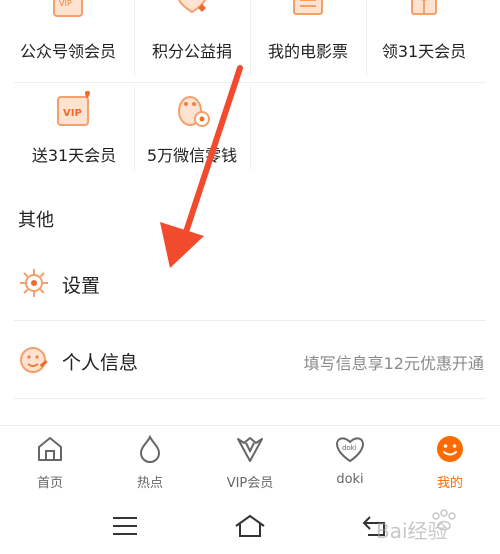  Describe the element at coordinates (191, 51) in the screenshot. I see `grid-item-label: 积分公益捐` at that location.